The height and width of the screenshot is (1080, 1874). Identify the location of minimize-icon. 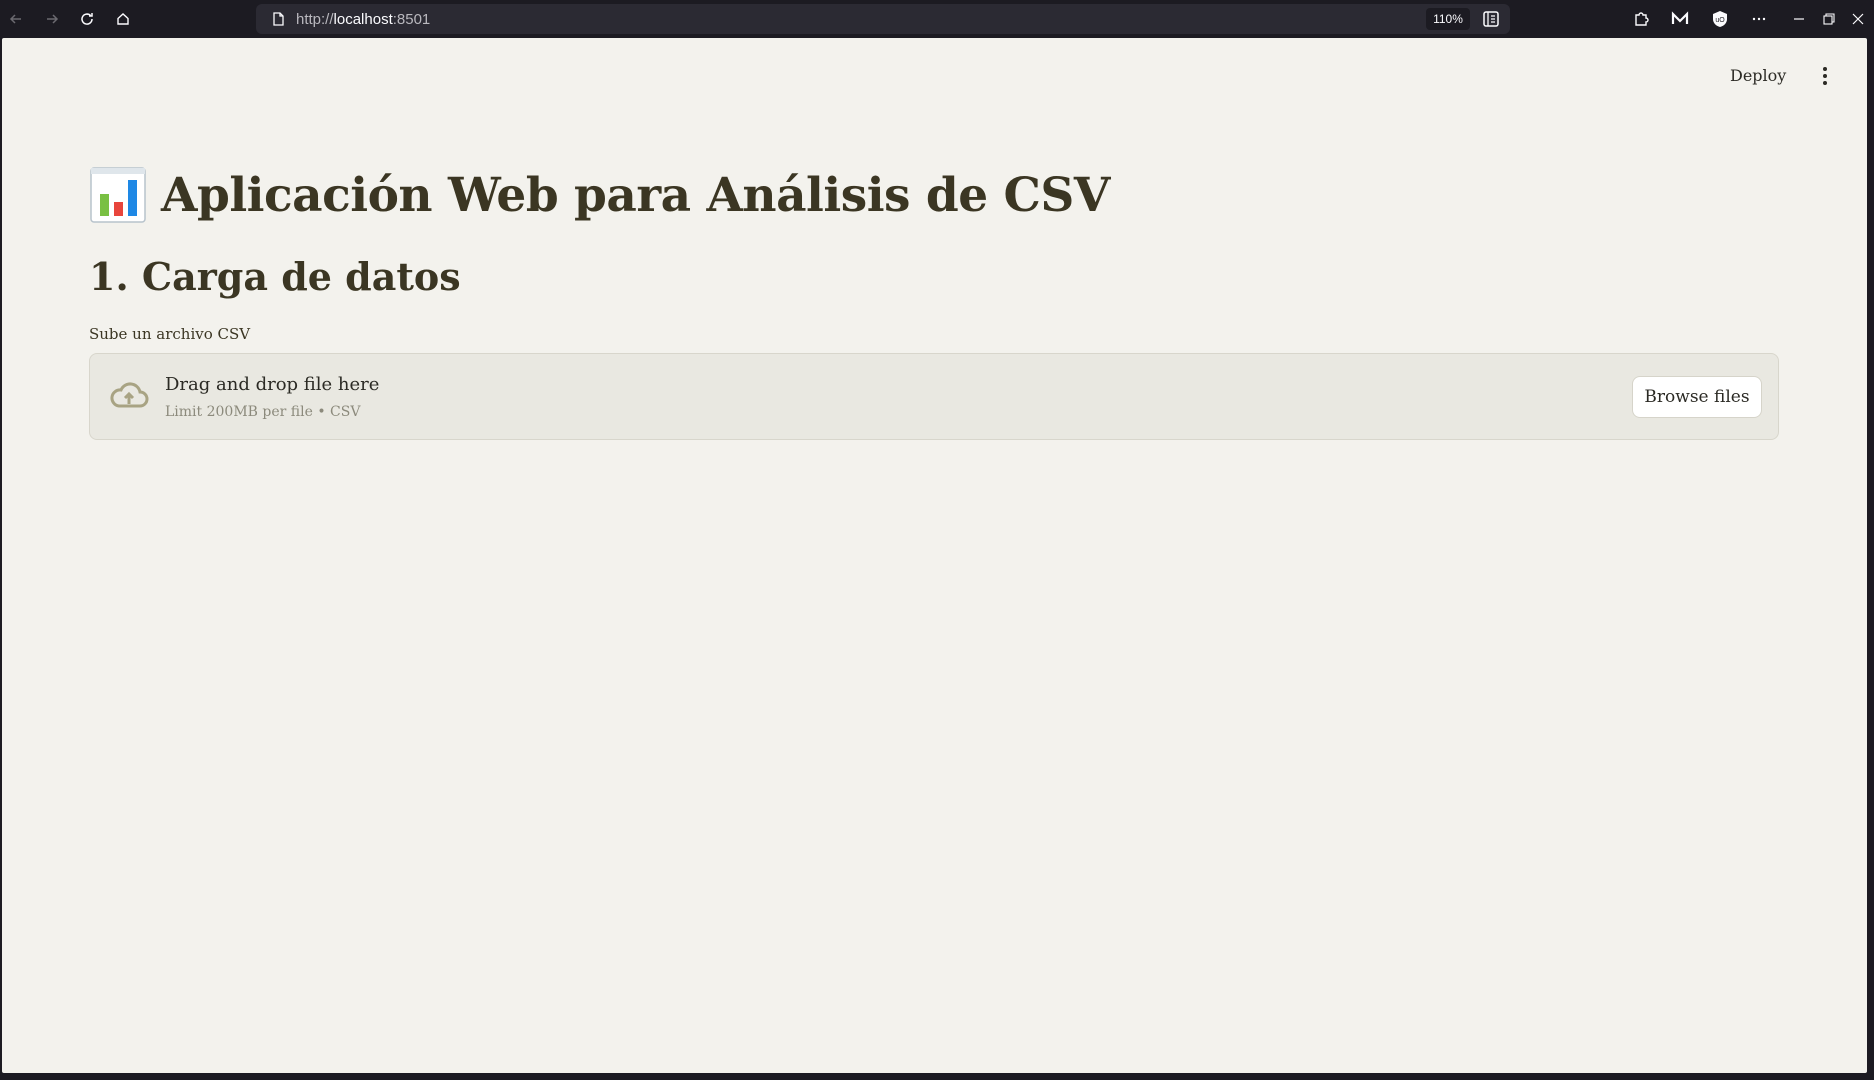
(1799, 19).